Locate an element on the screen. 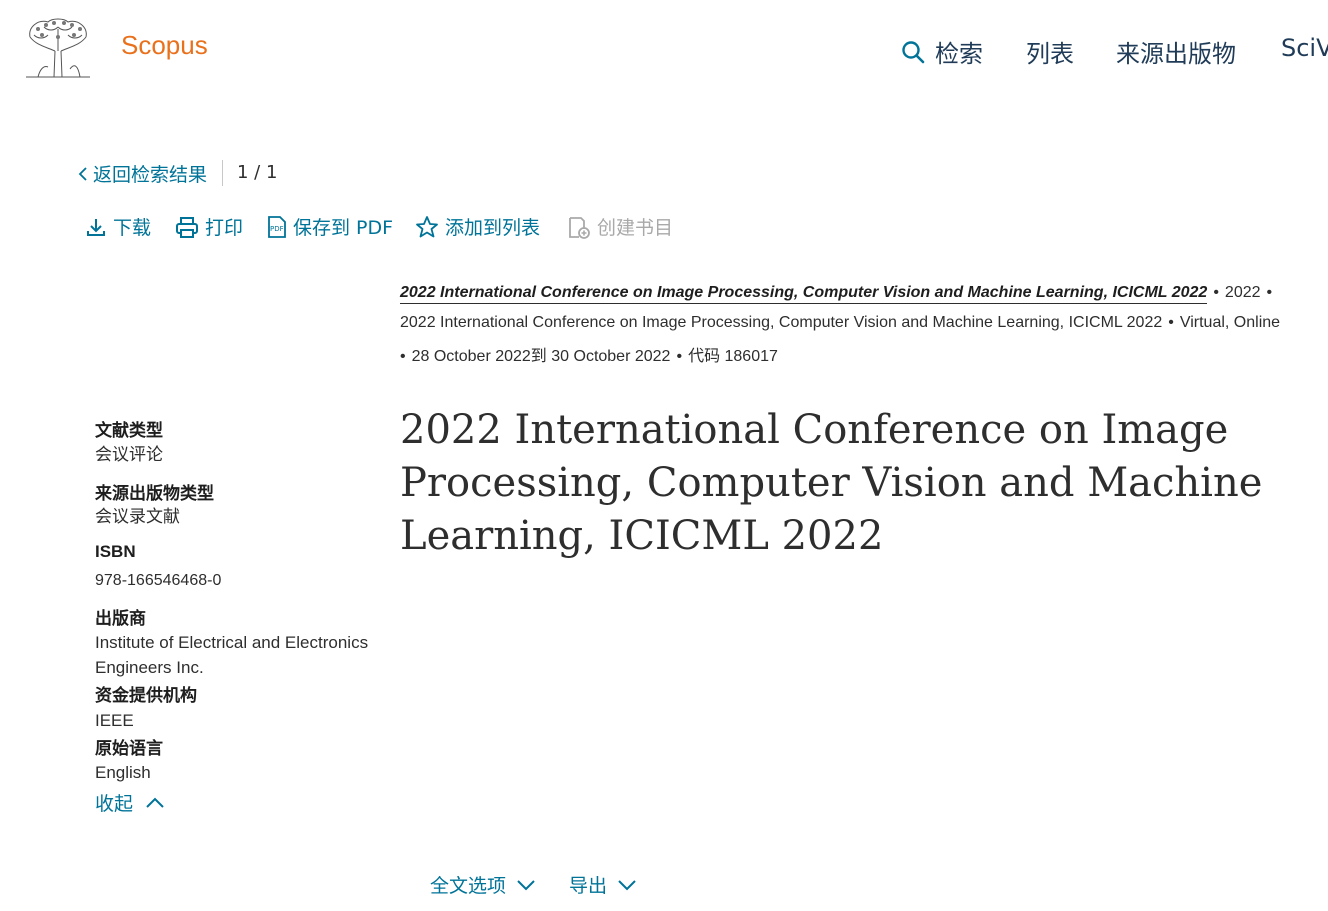 The image size is (1328, 911). back-to-results-label: 返回检索结果 is located at coordinates (150, 175).